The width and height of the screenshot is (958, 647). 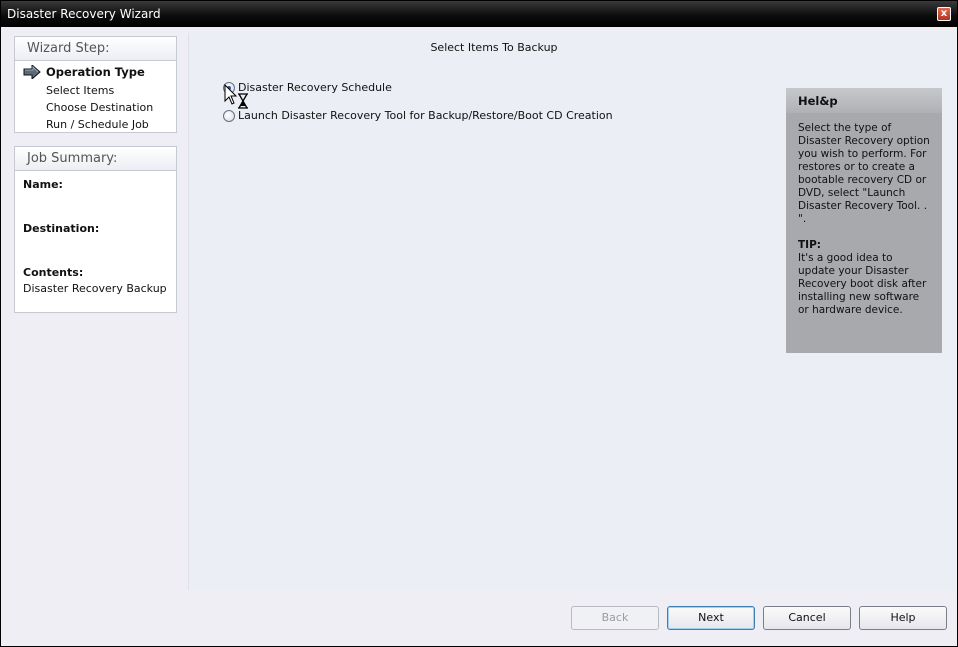 I want to click on step-run-schedule-job: Run / Schedule Job, so click(x=95, y=124).